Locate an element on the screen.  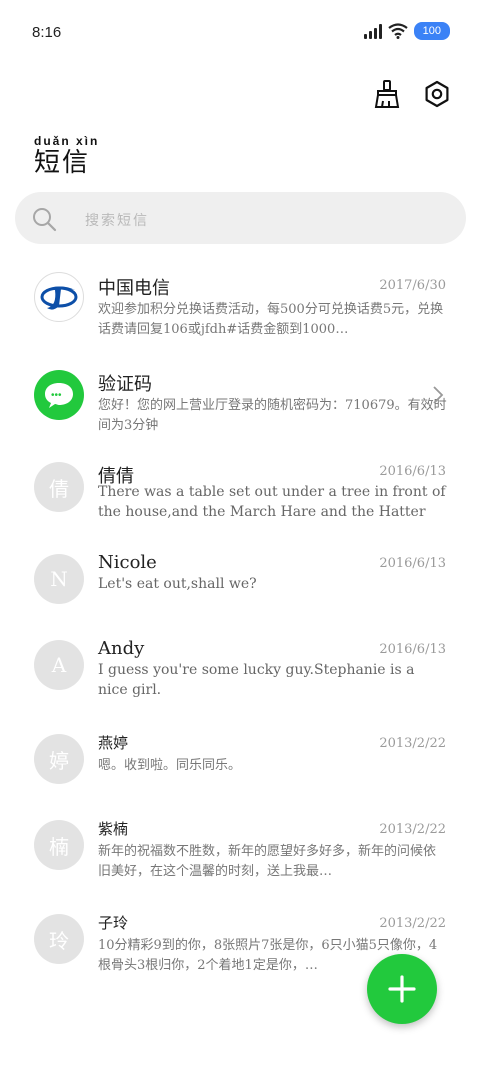
toolbar is located at coordinates (412, 94).